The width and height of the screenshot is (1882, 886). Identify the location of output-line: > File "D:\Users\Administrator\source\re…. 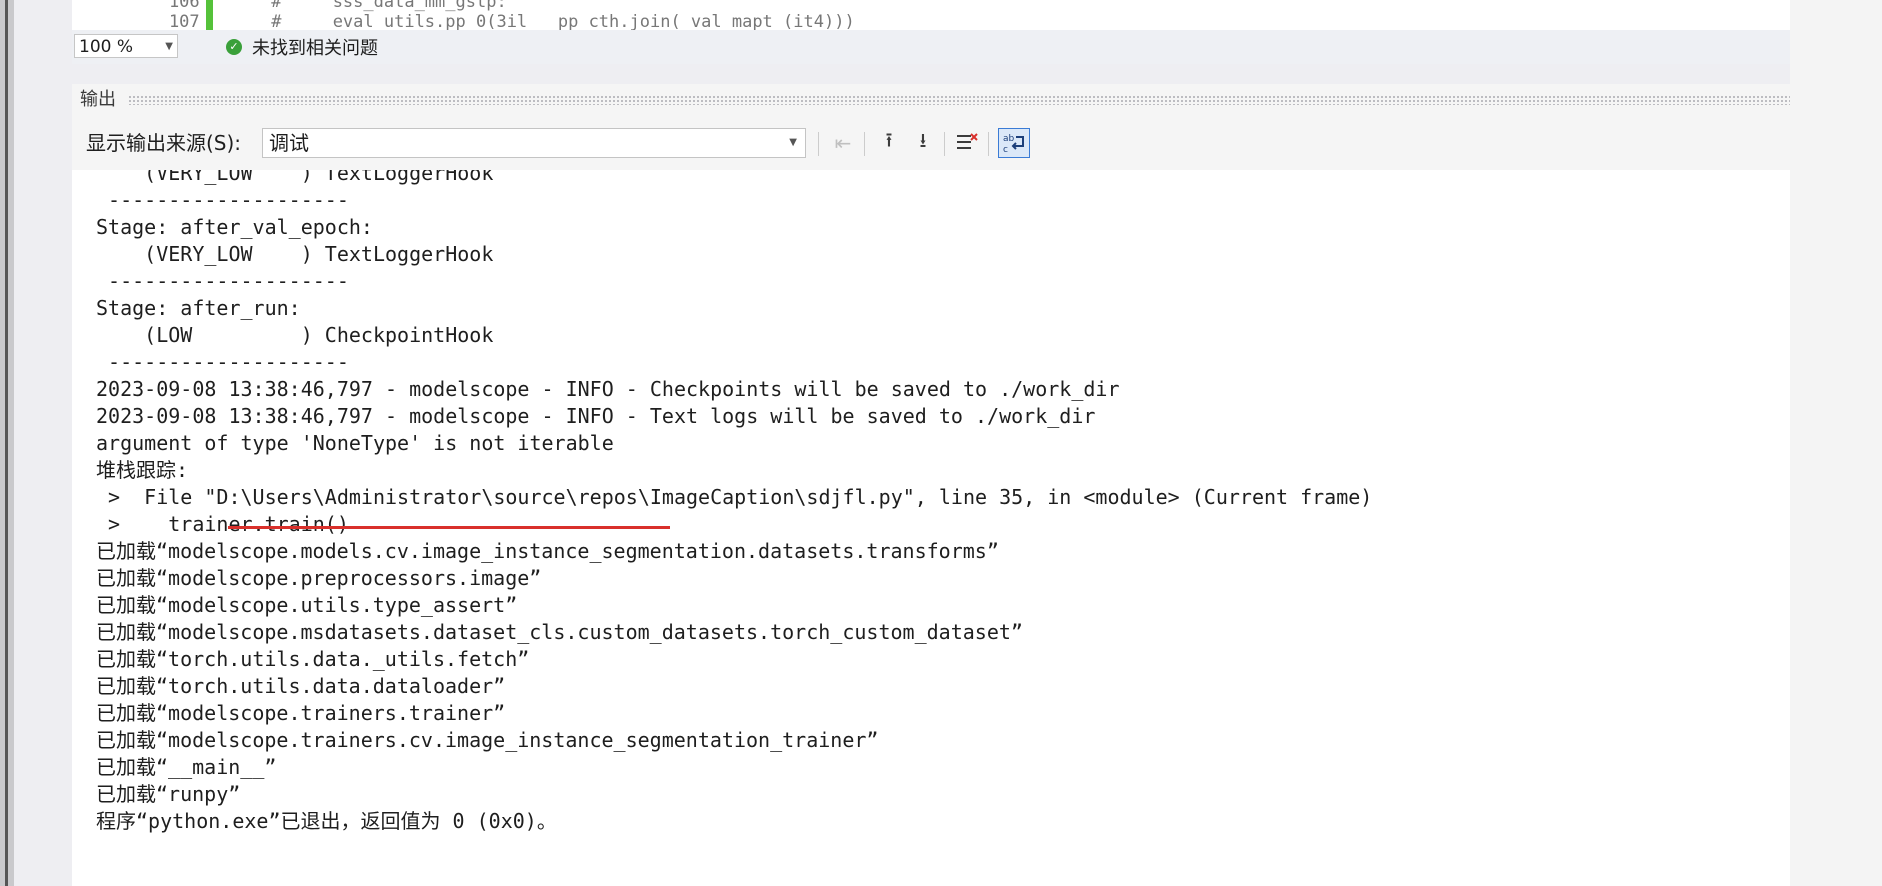
(734, 497).